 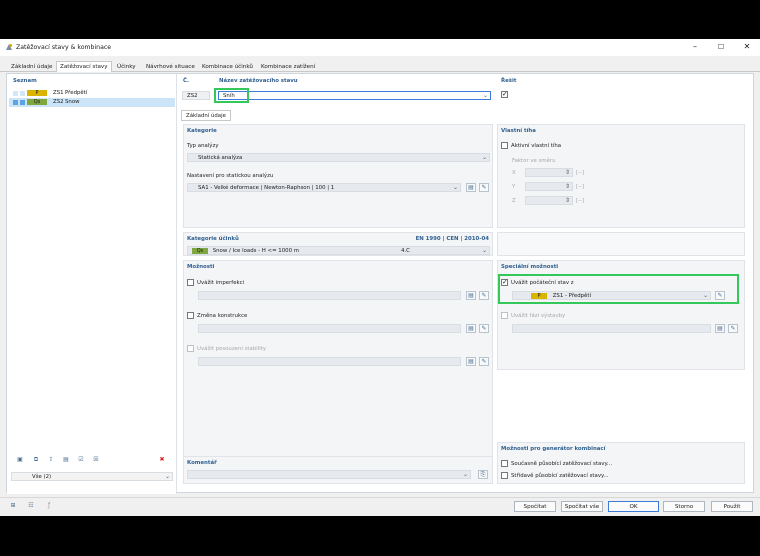 I want to click on selfweight-label: Aktivní vlastní tíha, so click(x=536, y=146).